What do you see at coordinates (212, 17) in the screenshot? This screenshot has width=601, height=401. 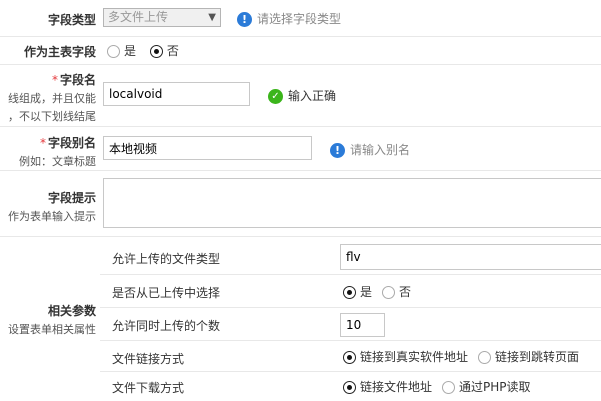 I see `chevron-down-icon: ▼` at bounding box center [212, 17].